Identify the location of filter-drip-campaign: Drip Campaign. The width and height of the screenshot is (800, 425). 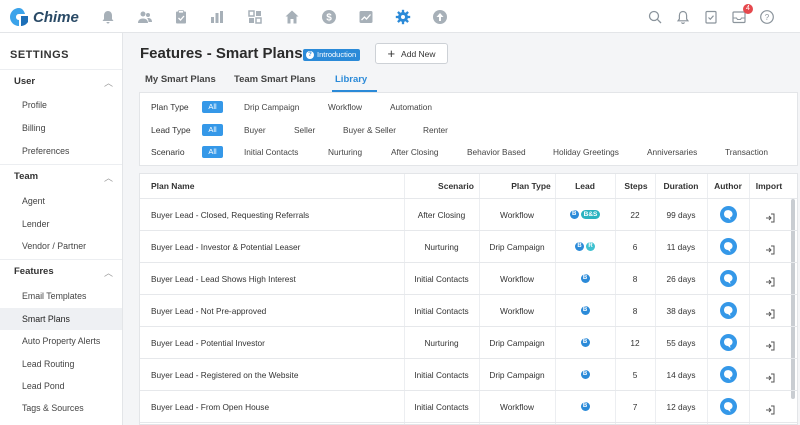
(271, 107).